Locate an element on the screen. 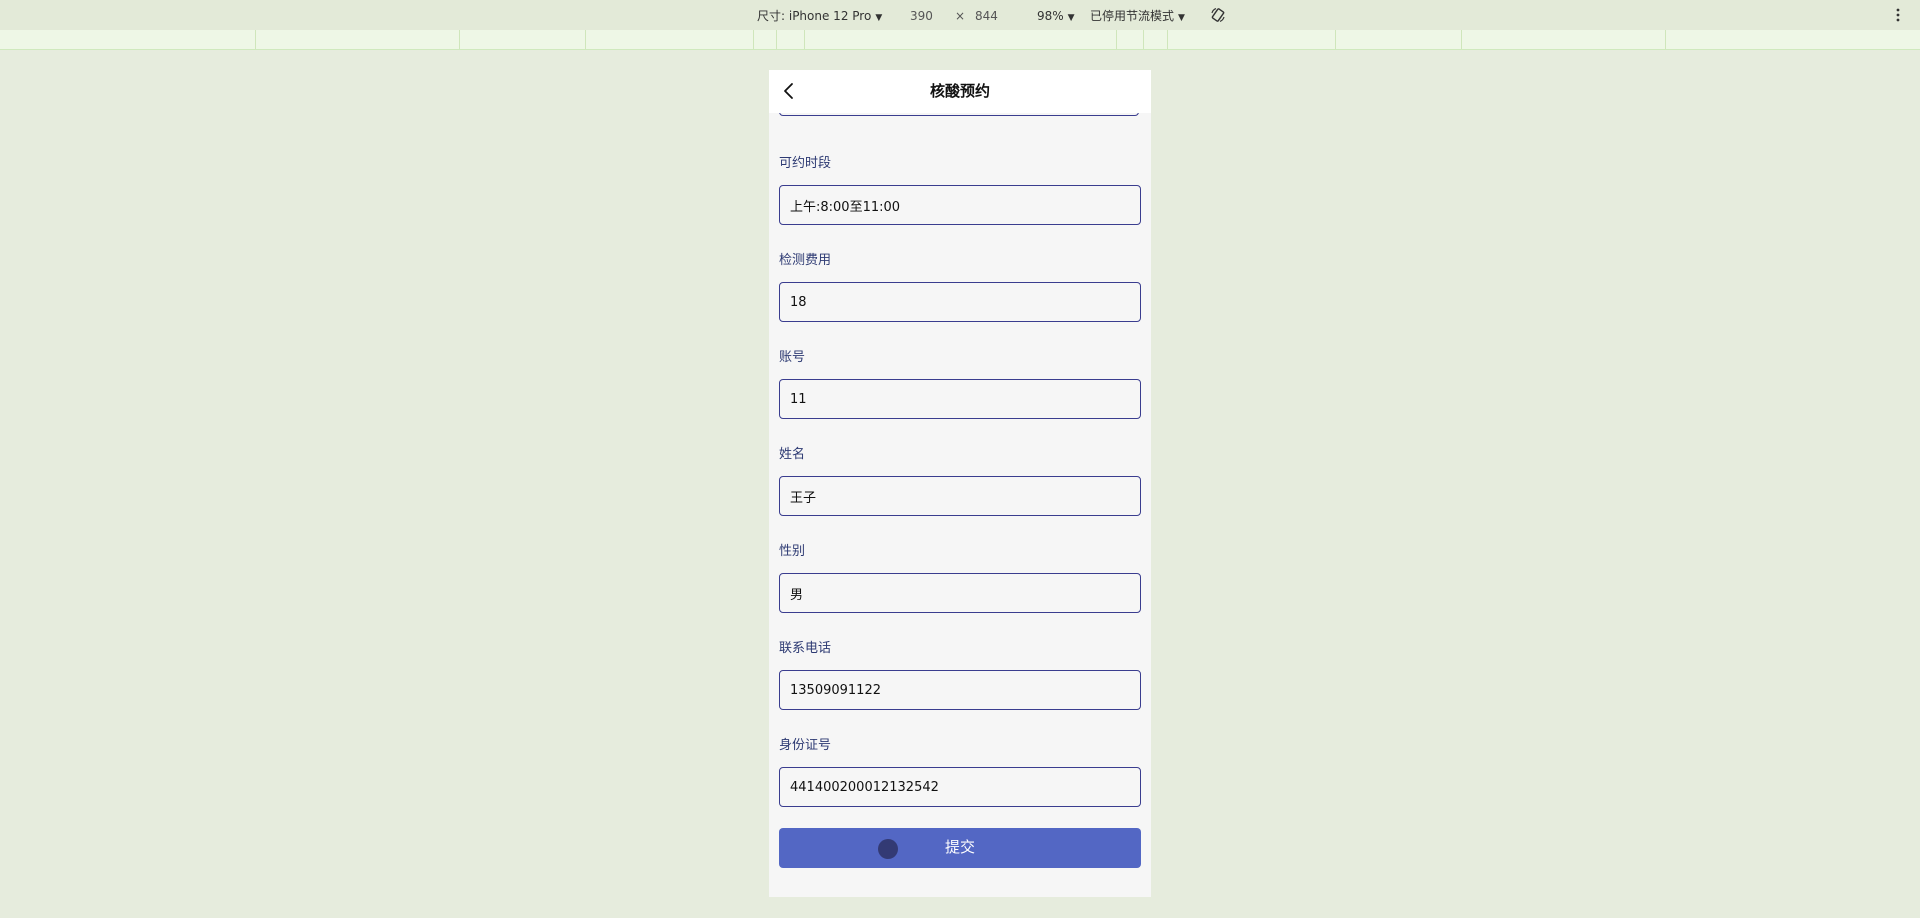 The width and height of the screenshot is (1920, 918). page-title: 核酸预约 is located at coordinates (959, 91).